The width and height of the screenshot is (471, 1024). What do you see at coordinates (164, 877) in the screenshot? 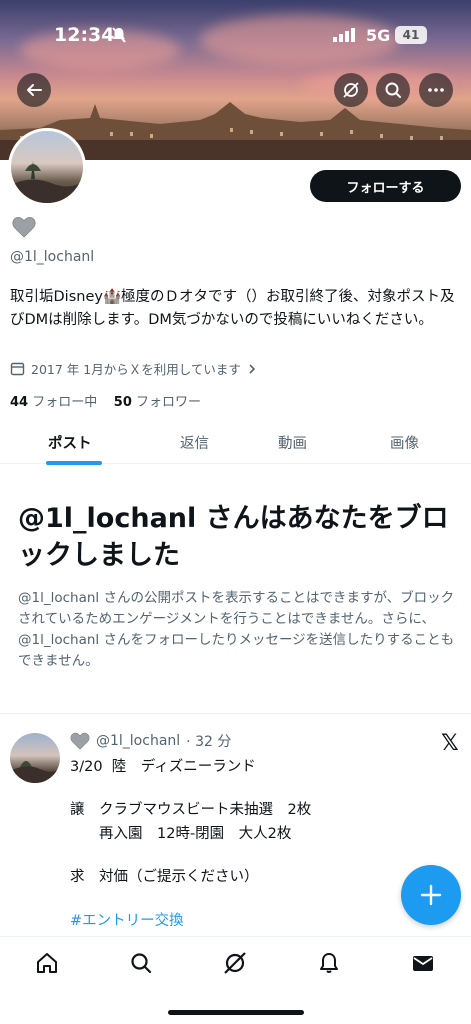
I see `post-line: 求 対価（ご提示ください）` at bounding box center [164, 877].